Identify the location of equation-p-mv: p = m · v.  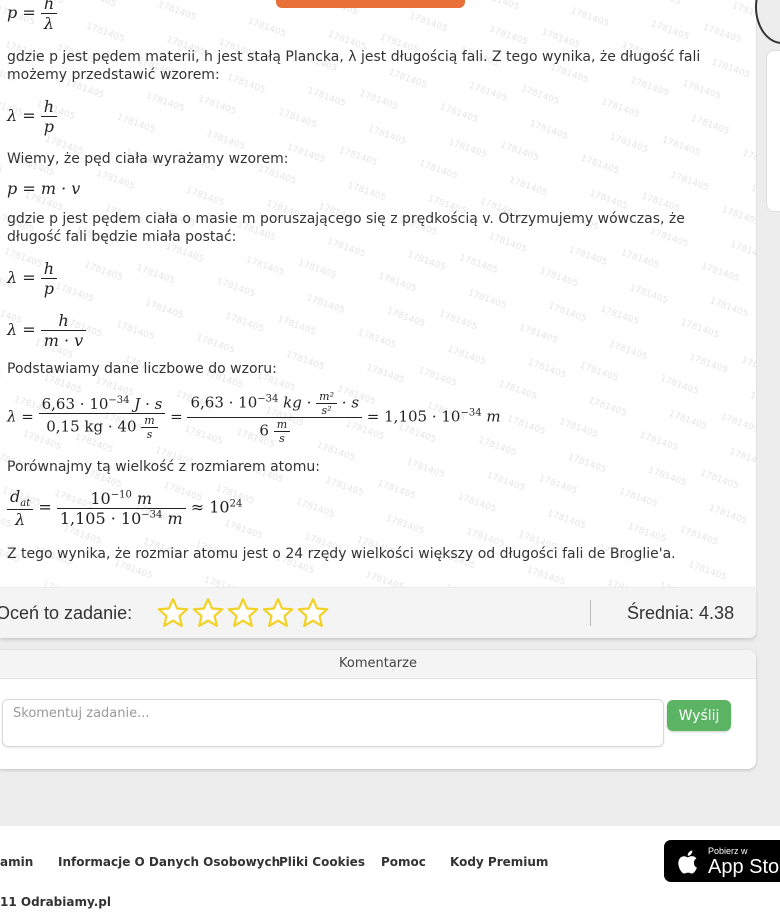
(44, 188).